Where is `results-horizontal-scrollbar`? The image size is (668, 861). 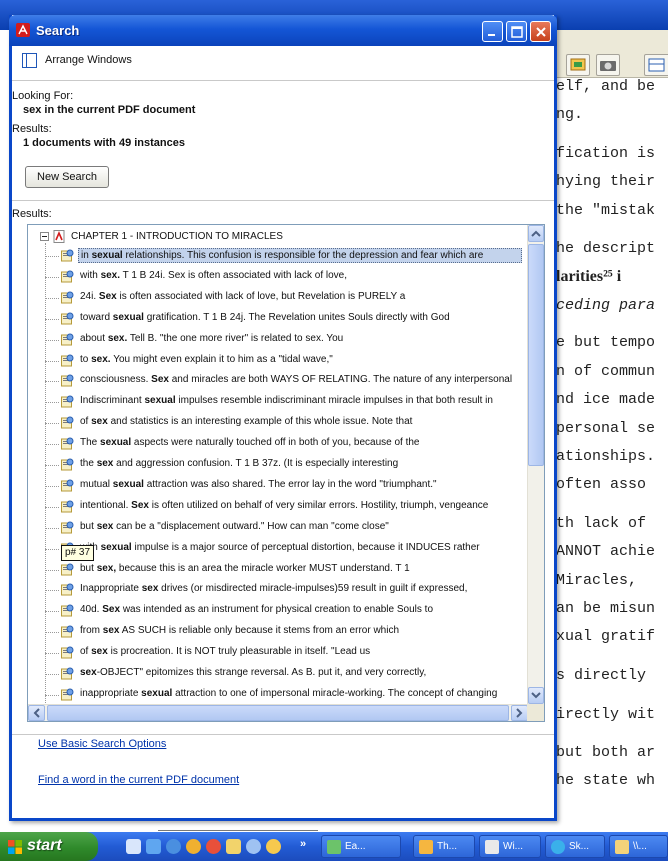 results-horizontal-scrollbar is located at coordinates (278, 712).